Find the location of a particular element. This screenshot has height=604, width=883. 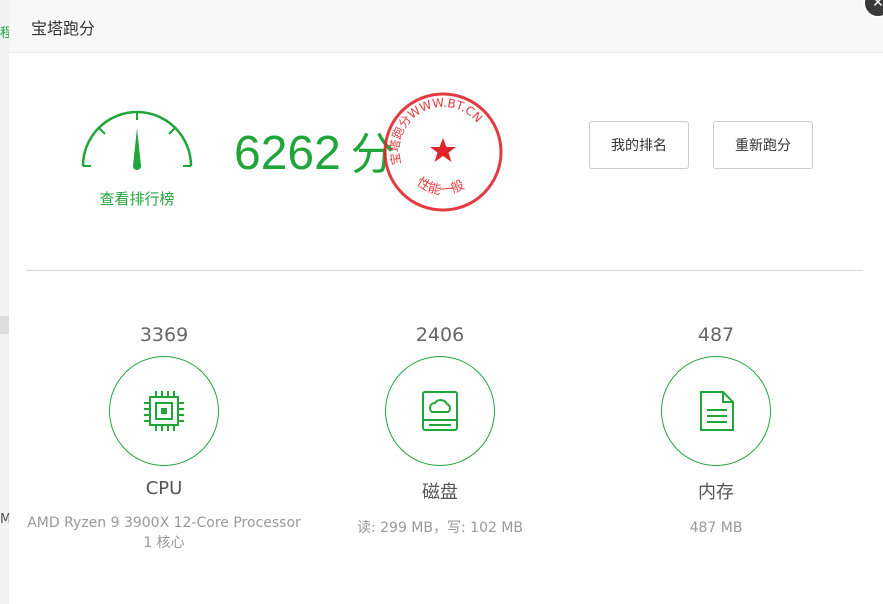

seal-top-text: 宝塔跑分WWW.BT.CN is located at coordinates (437, 130).